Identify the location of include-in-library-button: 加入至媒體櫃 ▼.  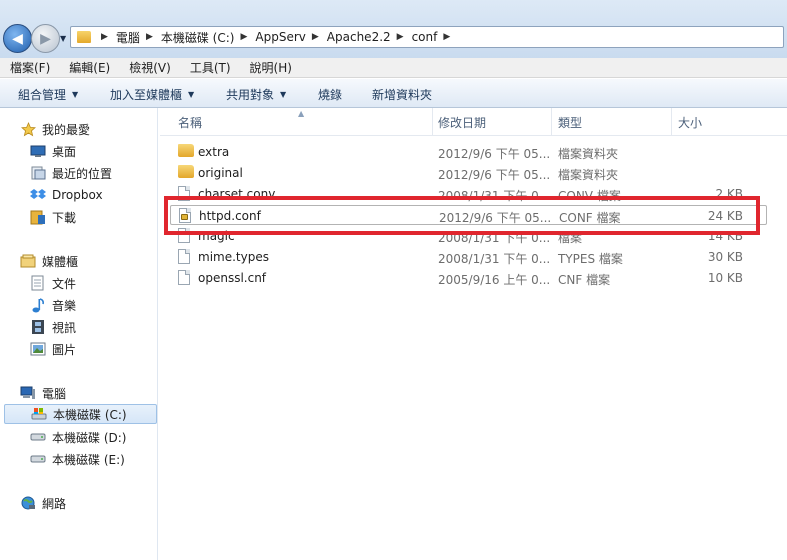
(152, 94).